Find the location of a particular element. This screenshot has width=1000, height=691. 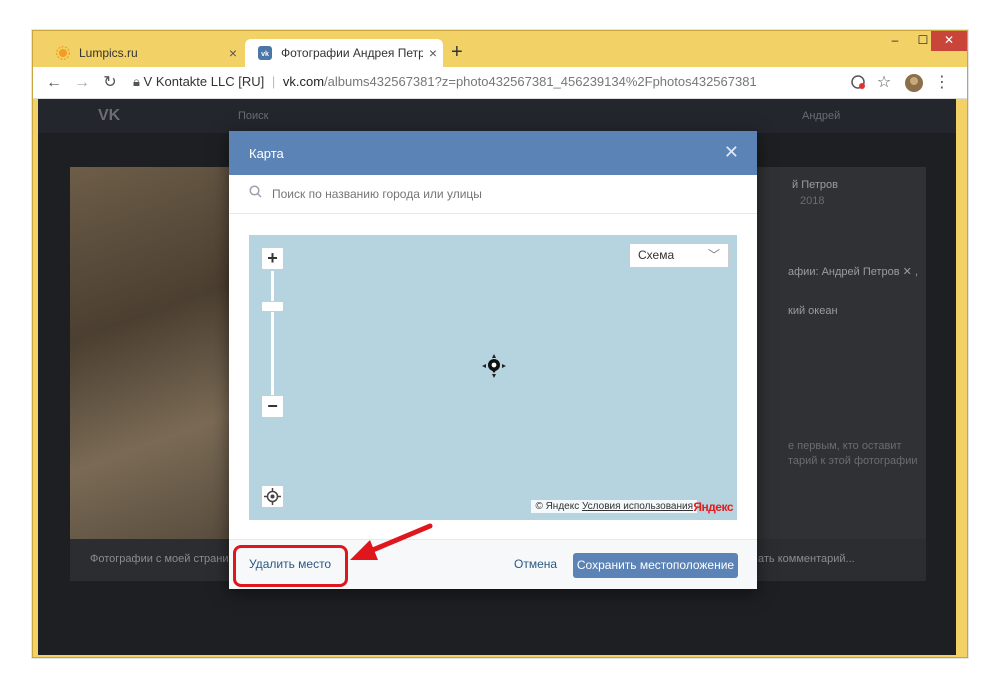

search-bar is located at coordinates (493, 194).